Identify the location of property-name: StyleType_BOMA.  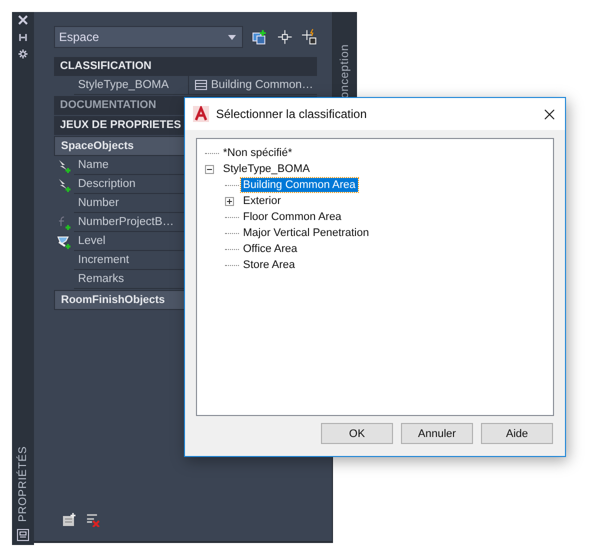
(131, 85).